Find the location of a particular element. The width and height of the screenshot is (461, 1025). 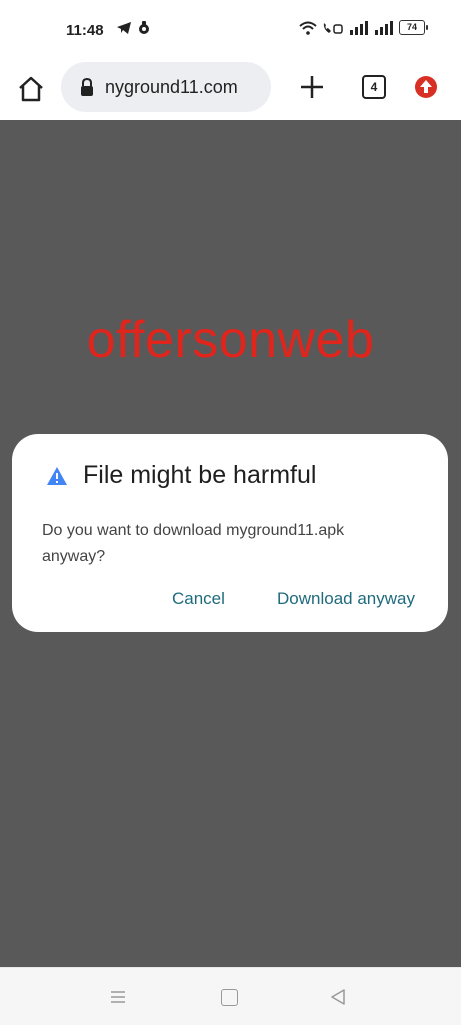

dialog-message-line1: Do you want to download myground11.apk is located at coordinates (193, 530).